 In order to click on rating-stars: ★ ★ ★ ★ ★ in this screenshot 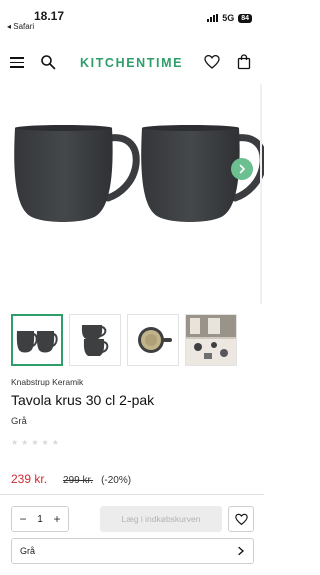, I will do `click(35, 442)`.